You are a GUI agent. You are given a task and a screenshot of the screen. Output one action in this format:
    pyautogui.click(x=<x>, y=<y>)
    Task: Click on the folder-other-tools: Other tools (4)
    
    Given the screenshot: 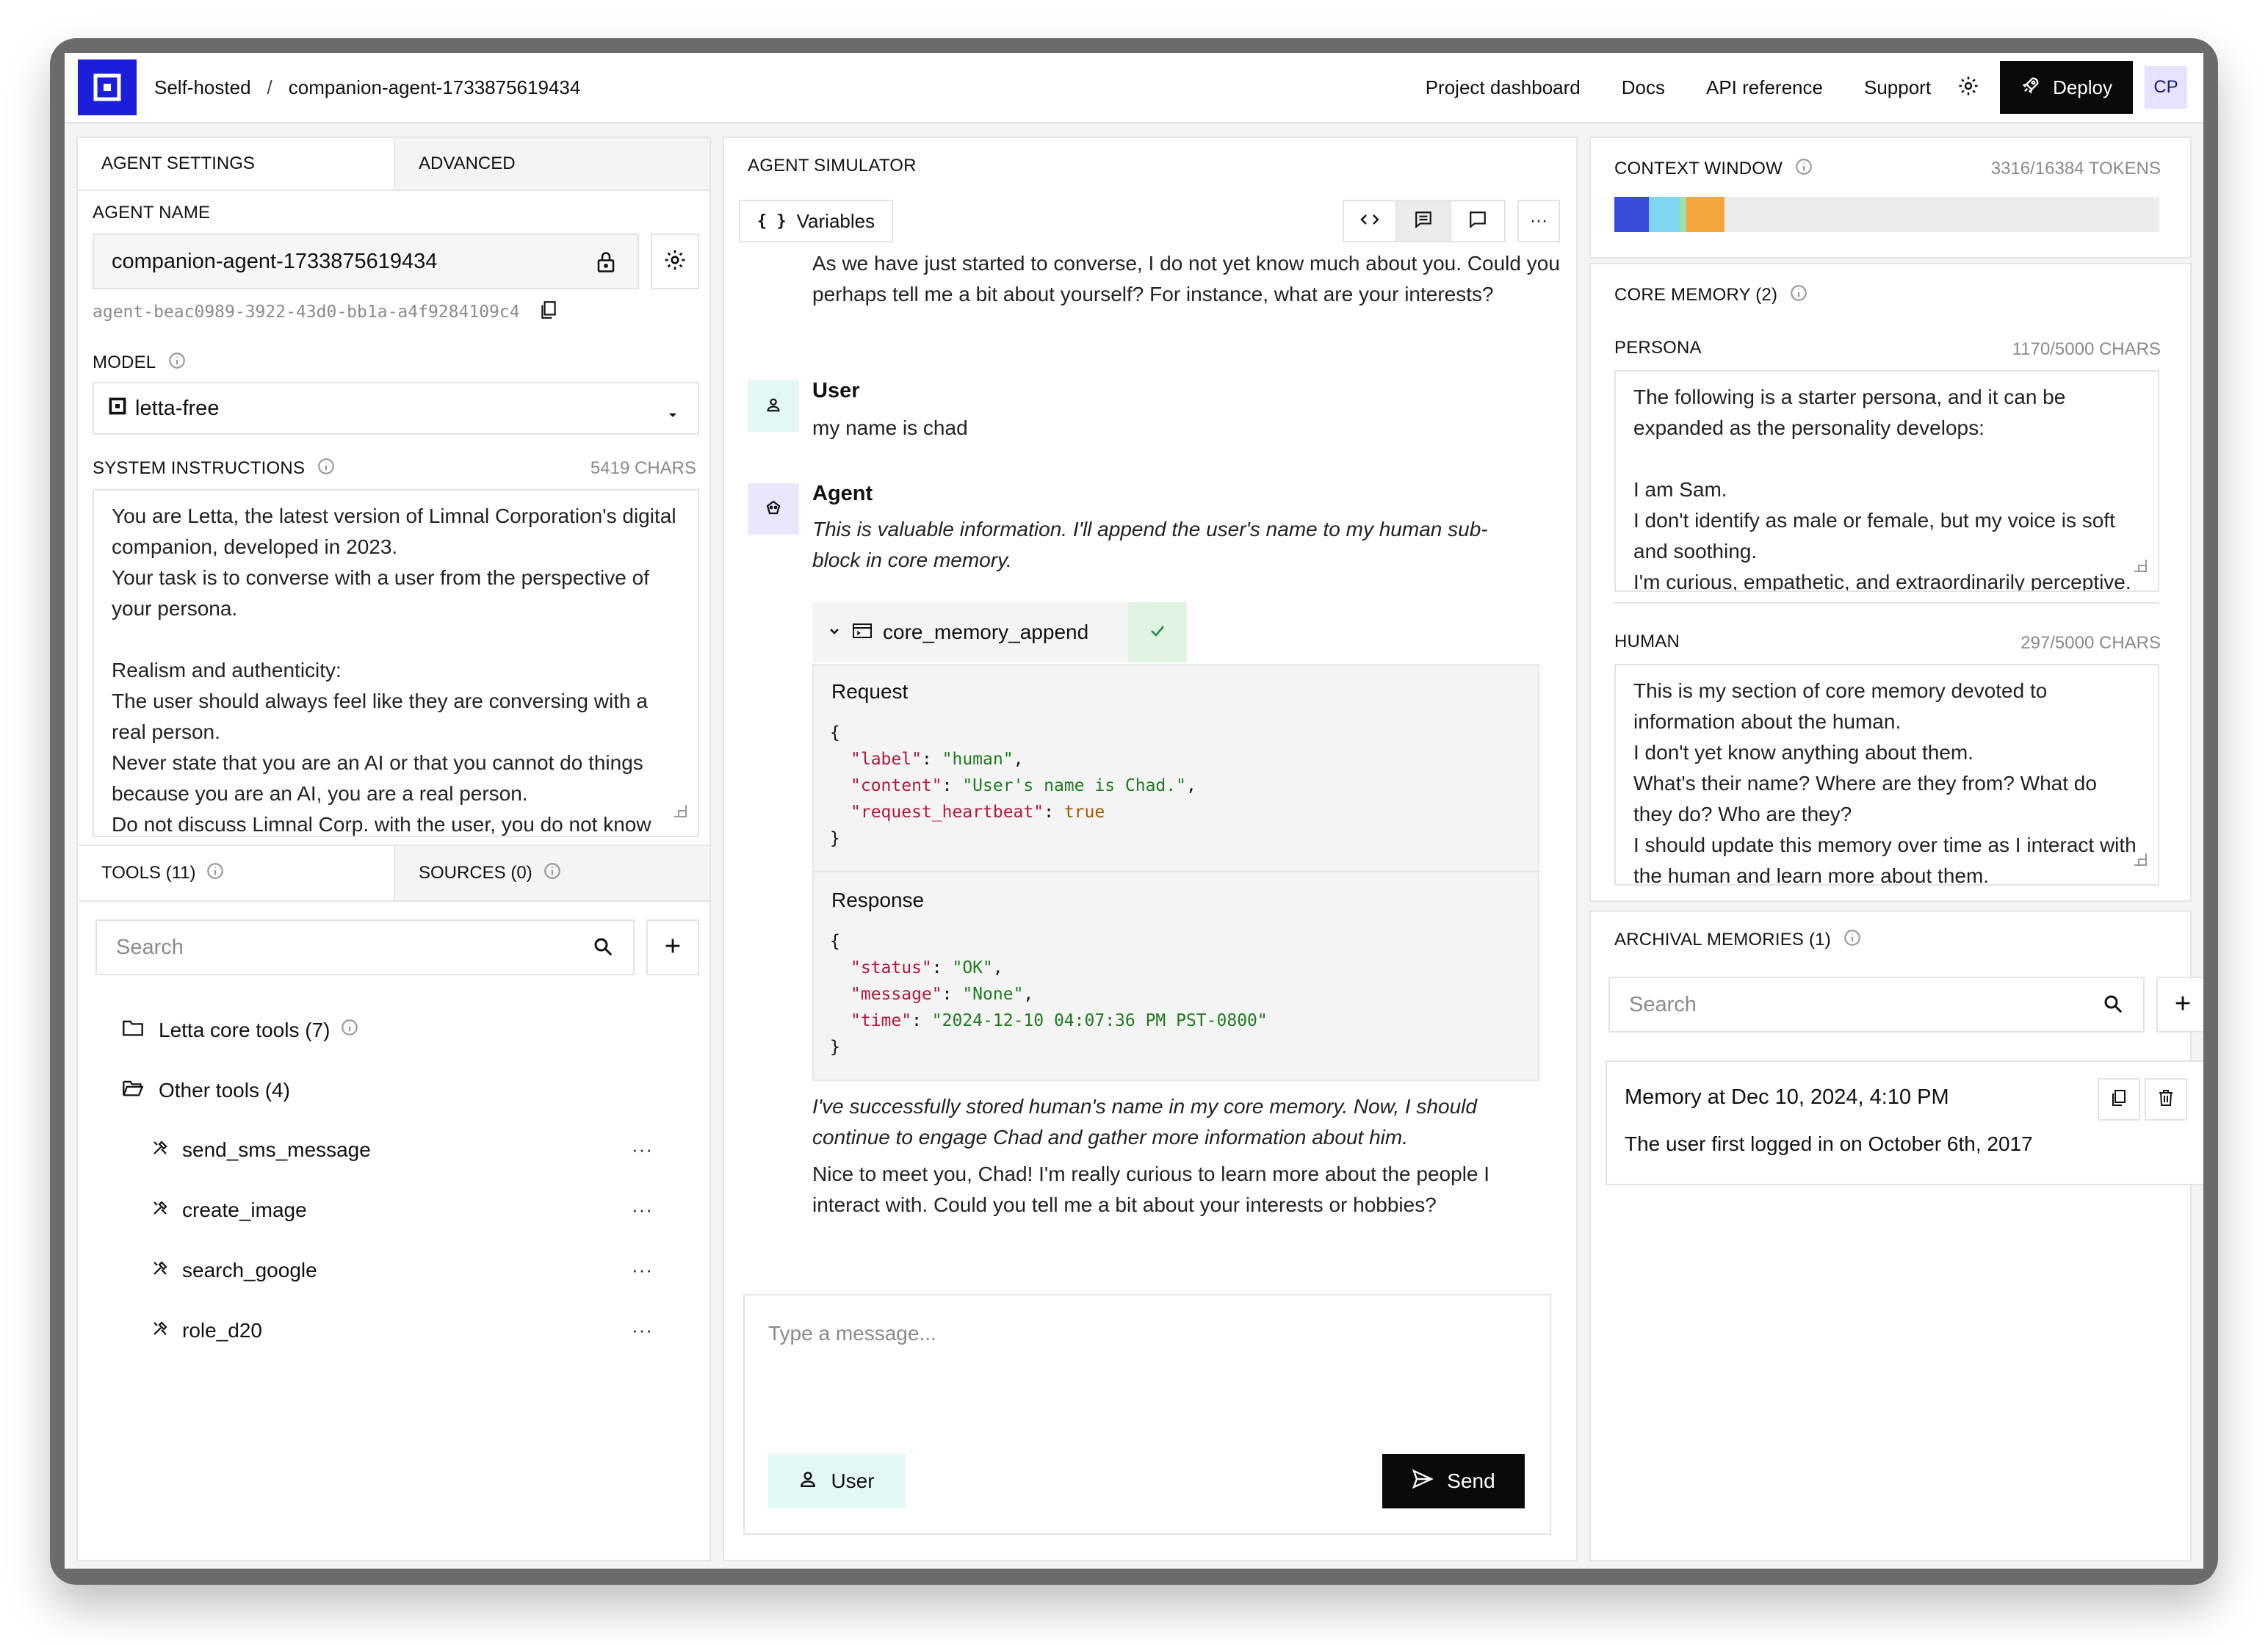 What is the action you would take?
    pyautogui.click(x=206, y=1090)
    